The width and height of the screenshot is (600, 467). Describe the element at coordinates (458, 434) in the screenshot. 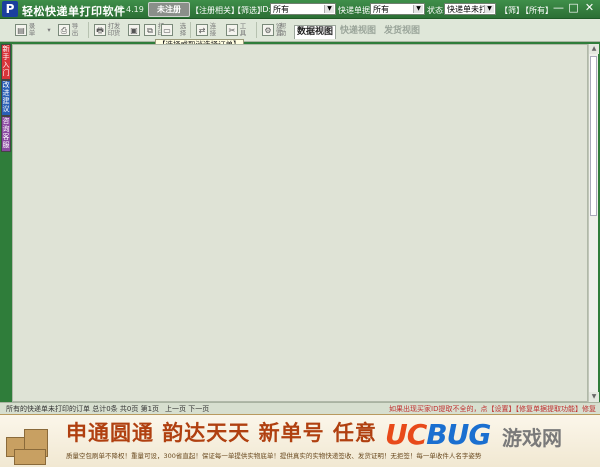

I see `watermark-logo-b: BUG` at that location.